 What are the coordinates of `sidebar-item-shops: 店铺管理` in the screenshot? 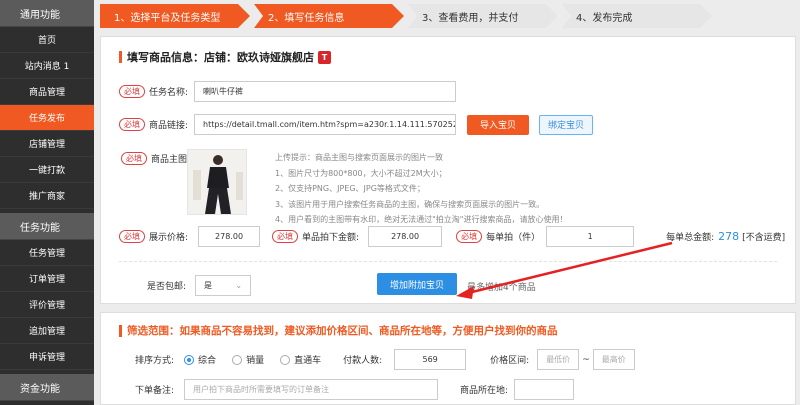 It's located at (47, 144).